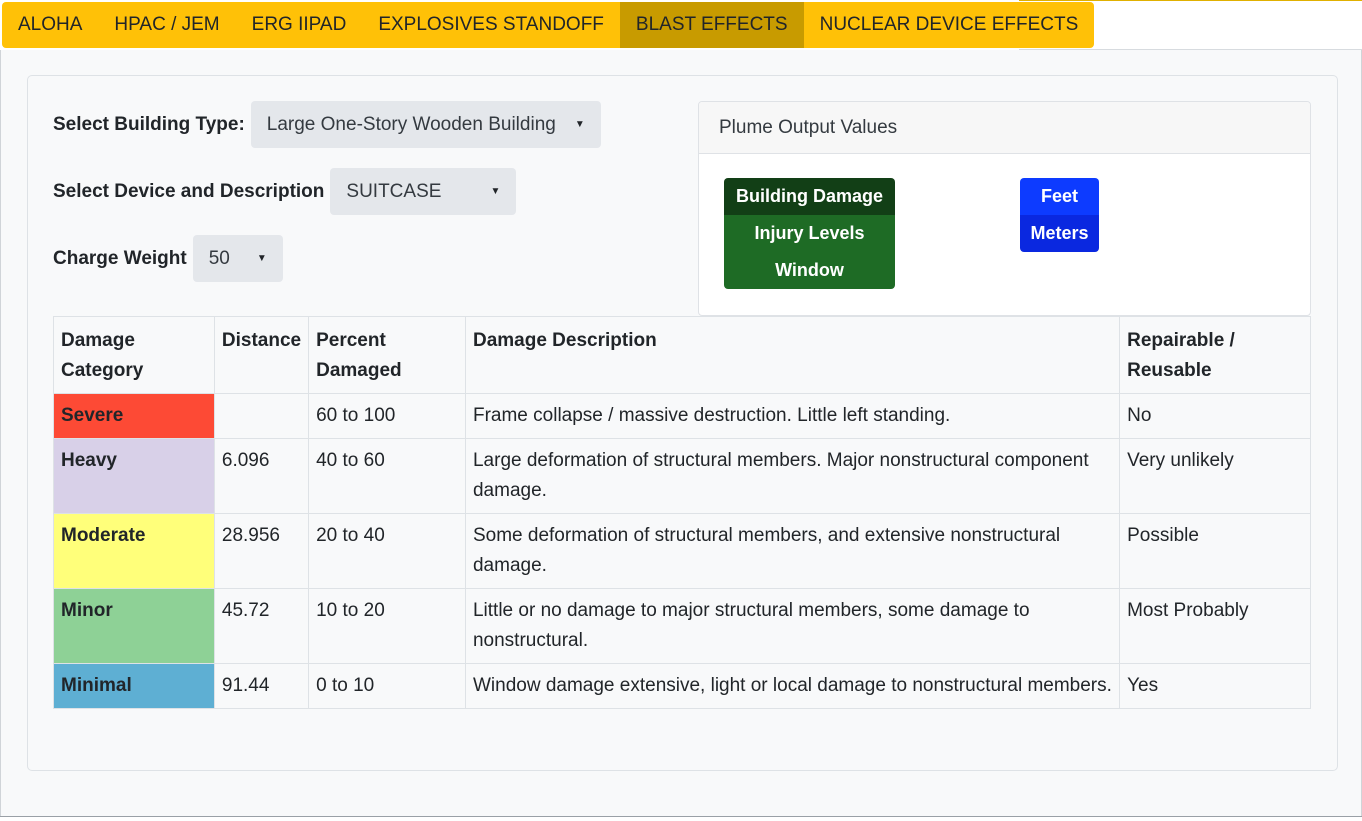  Describe the element at coordinates (149, 124) in the screenshot. I see `building-type-label: Select Building Type:` at that location.